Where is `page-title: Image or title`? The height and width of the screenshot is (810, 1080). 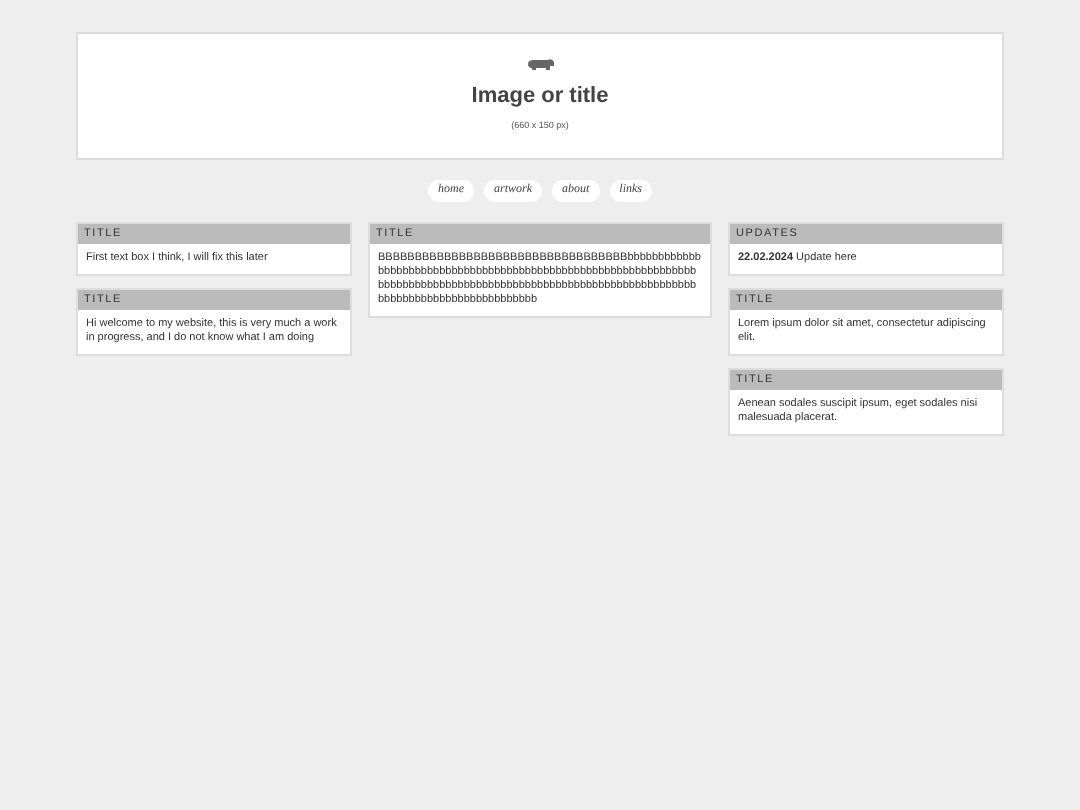 page-title: Image or title is located at coordinates (540, 96).